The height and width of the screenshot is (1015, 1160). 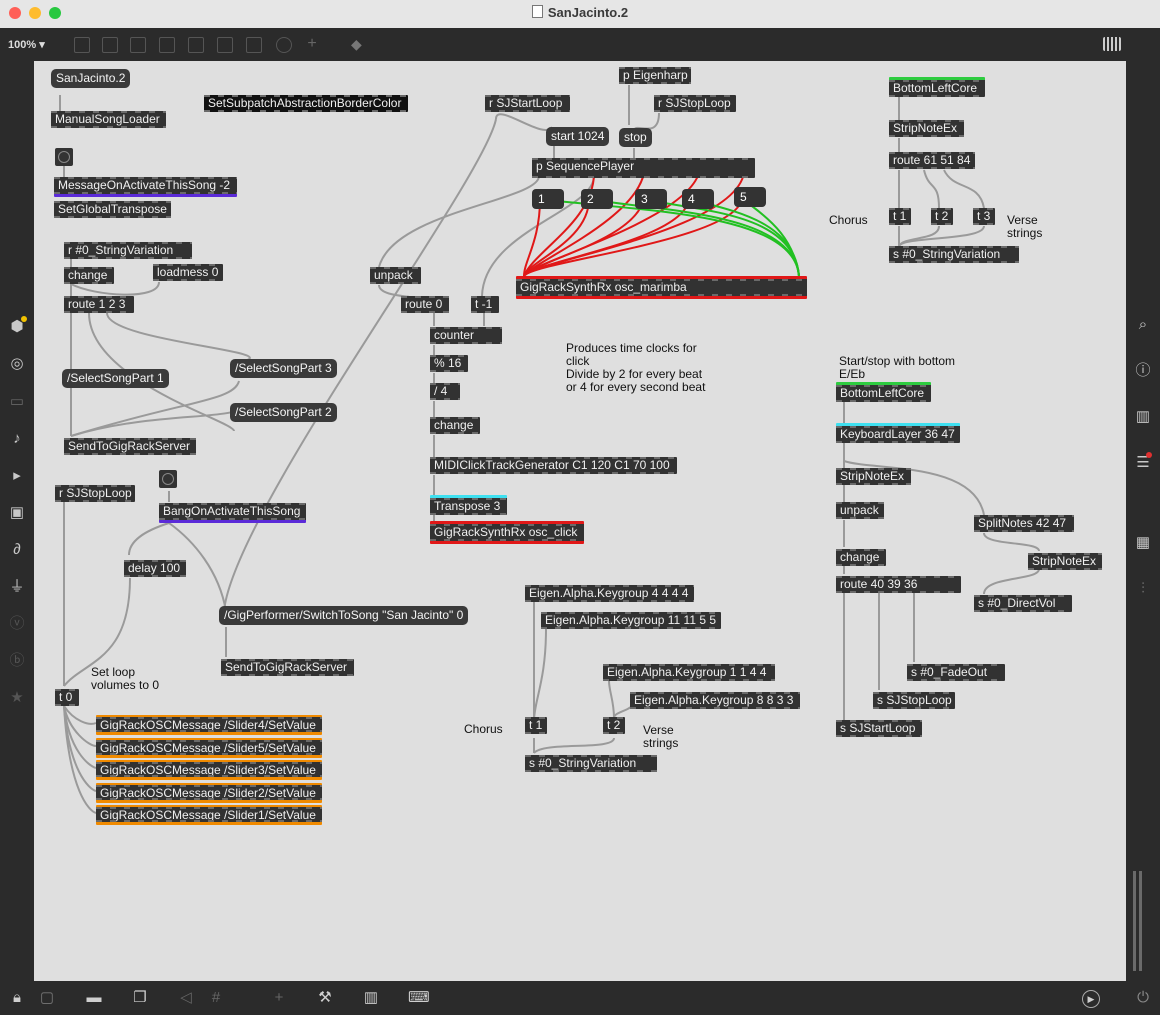 What do you see at coordinates (232, 513) in the screenshot?
I see `bang-on-activate-object: BangOnActivateThisSong` at bounding box center [232, 513].